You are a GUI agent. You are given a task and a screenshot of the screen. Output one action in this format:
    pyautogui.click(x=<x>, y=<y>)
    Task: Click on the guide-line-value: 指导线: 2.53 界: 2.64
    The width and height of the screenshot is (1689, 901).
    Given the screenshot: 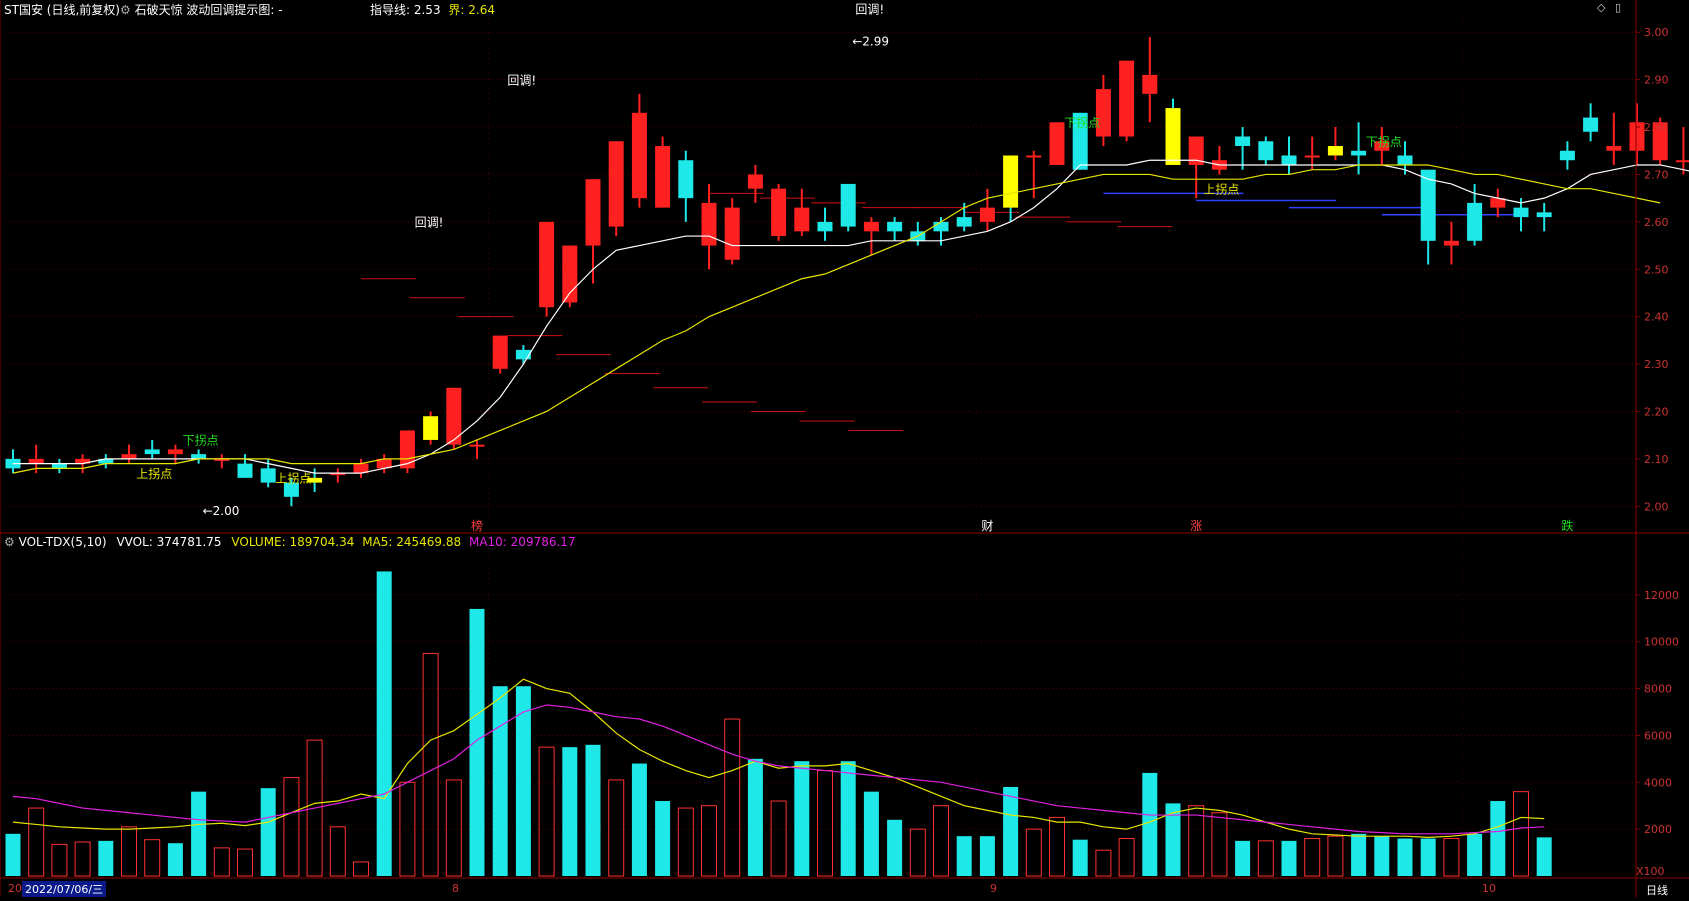 What is the action you would take?
    pyautogui.click(x=432, y=10)
    